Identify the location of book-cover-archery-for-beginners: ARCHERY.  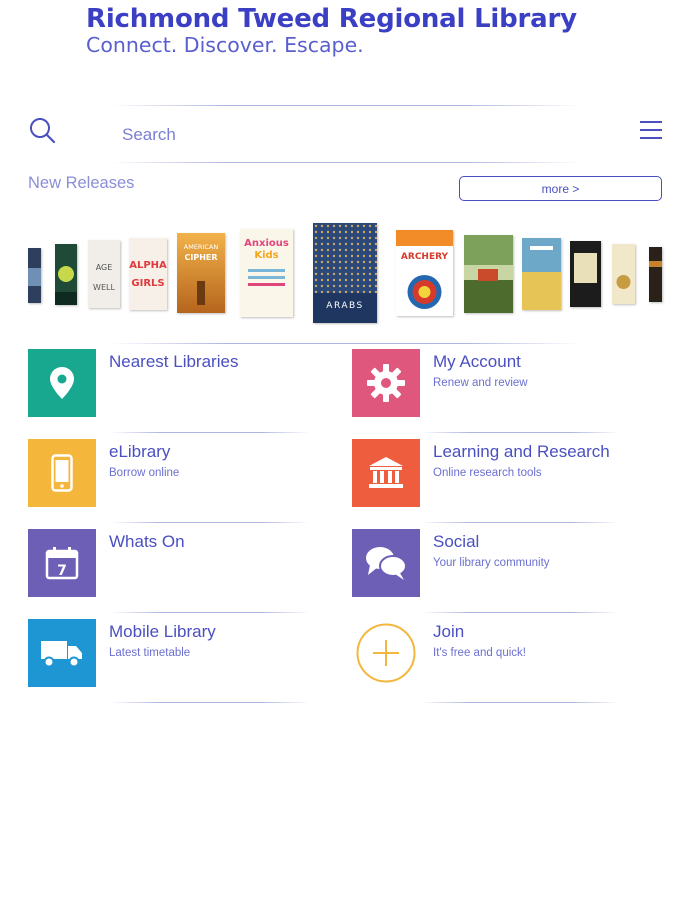
(424, 273).